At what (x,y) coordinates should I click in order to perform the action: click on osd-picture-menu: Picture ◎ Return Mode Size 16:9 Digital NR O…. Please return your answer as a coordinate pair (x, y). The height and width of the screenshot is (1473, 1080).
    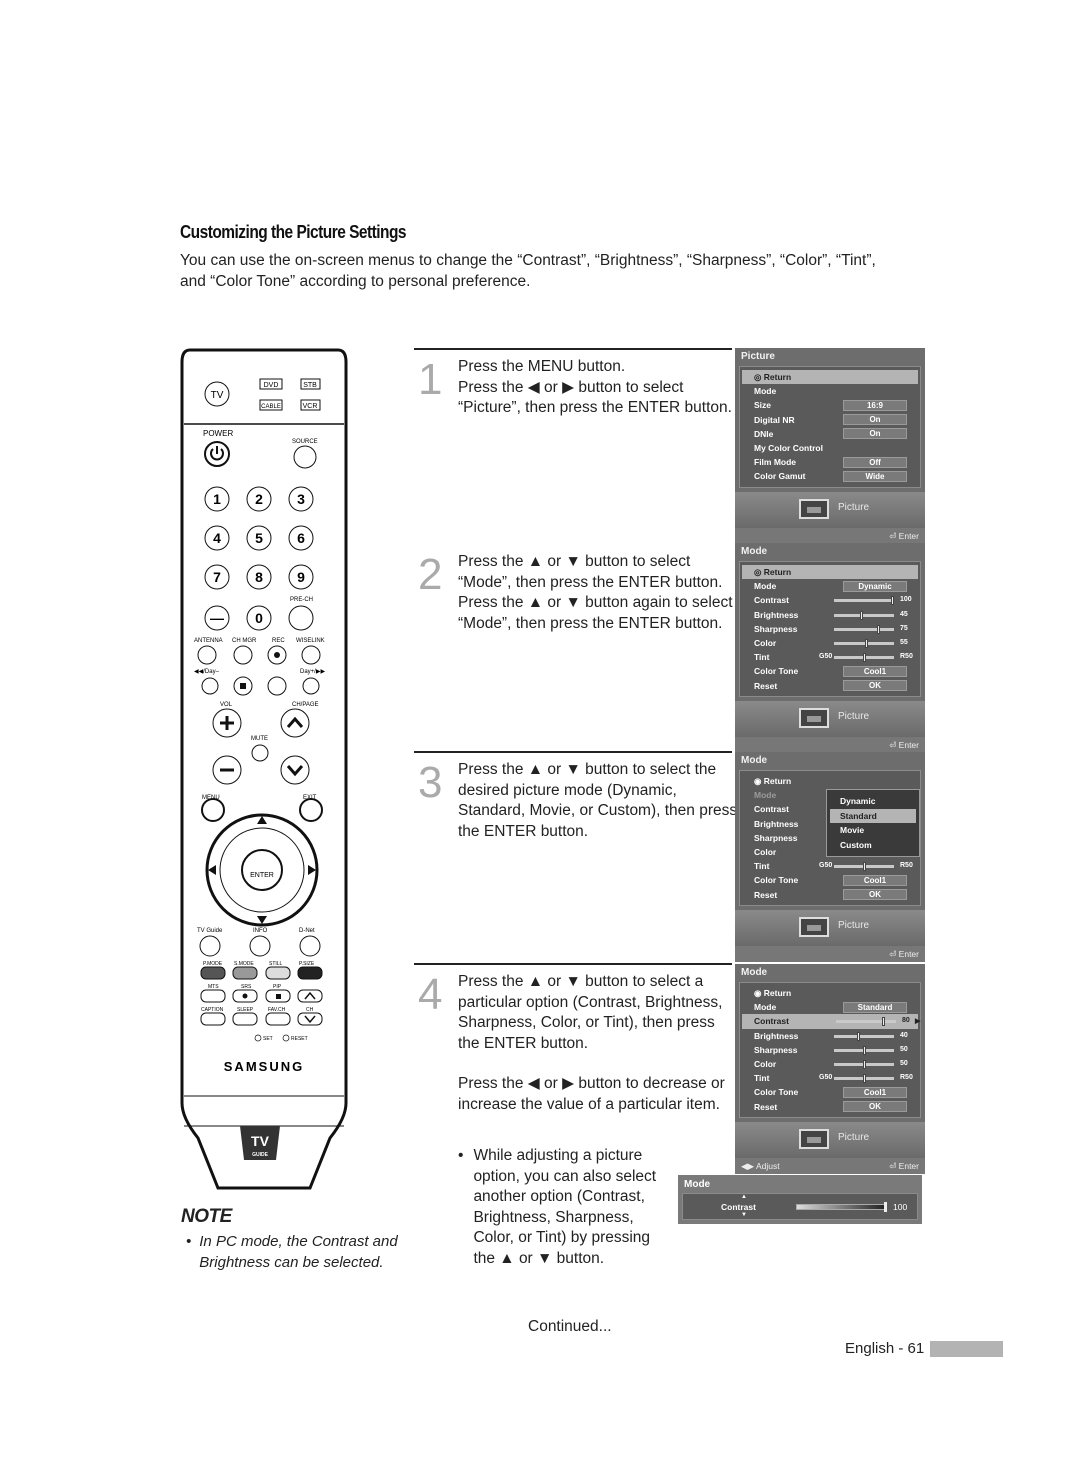
    Looking at the image, I should click on (830, 446).